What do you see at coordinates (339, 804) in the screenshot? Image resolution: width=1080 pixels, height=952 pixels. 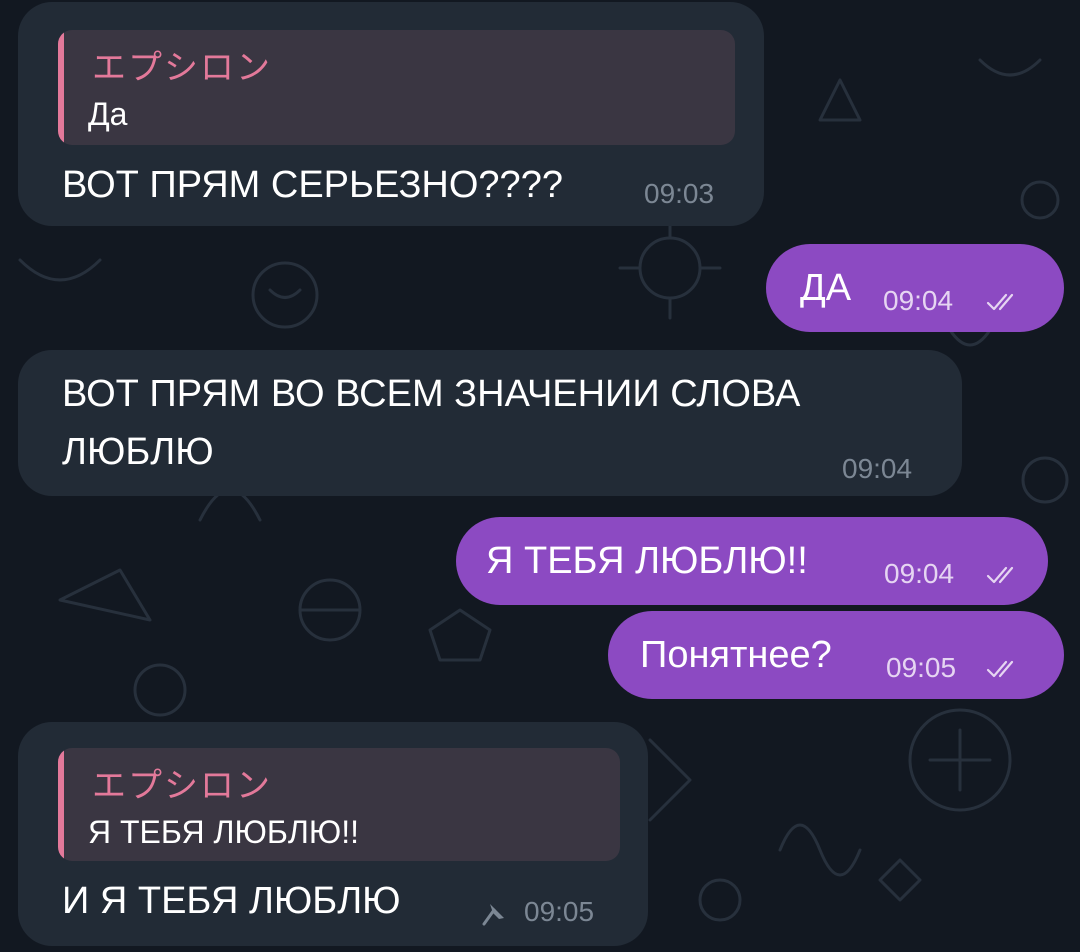 I see `reply-quote: エプシロン Я ТЕБЯ ЛЮБЛЮ!!` at bounding box center [339, 804].